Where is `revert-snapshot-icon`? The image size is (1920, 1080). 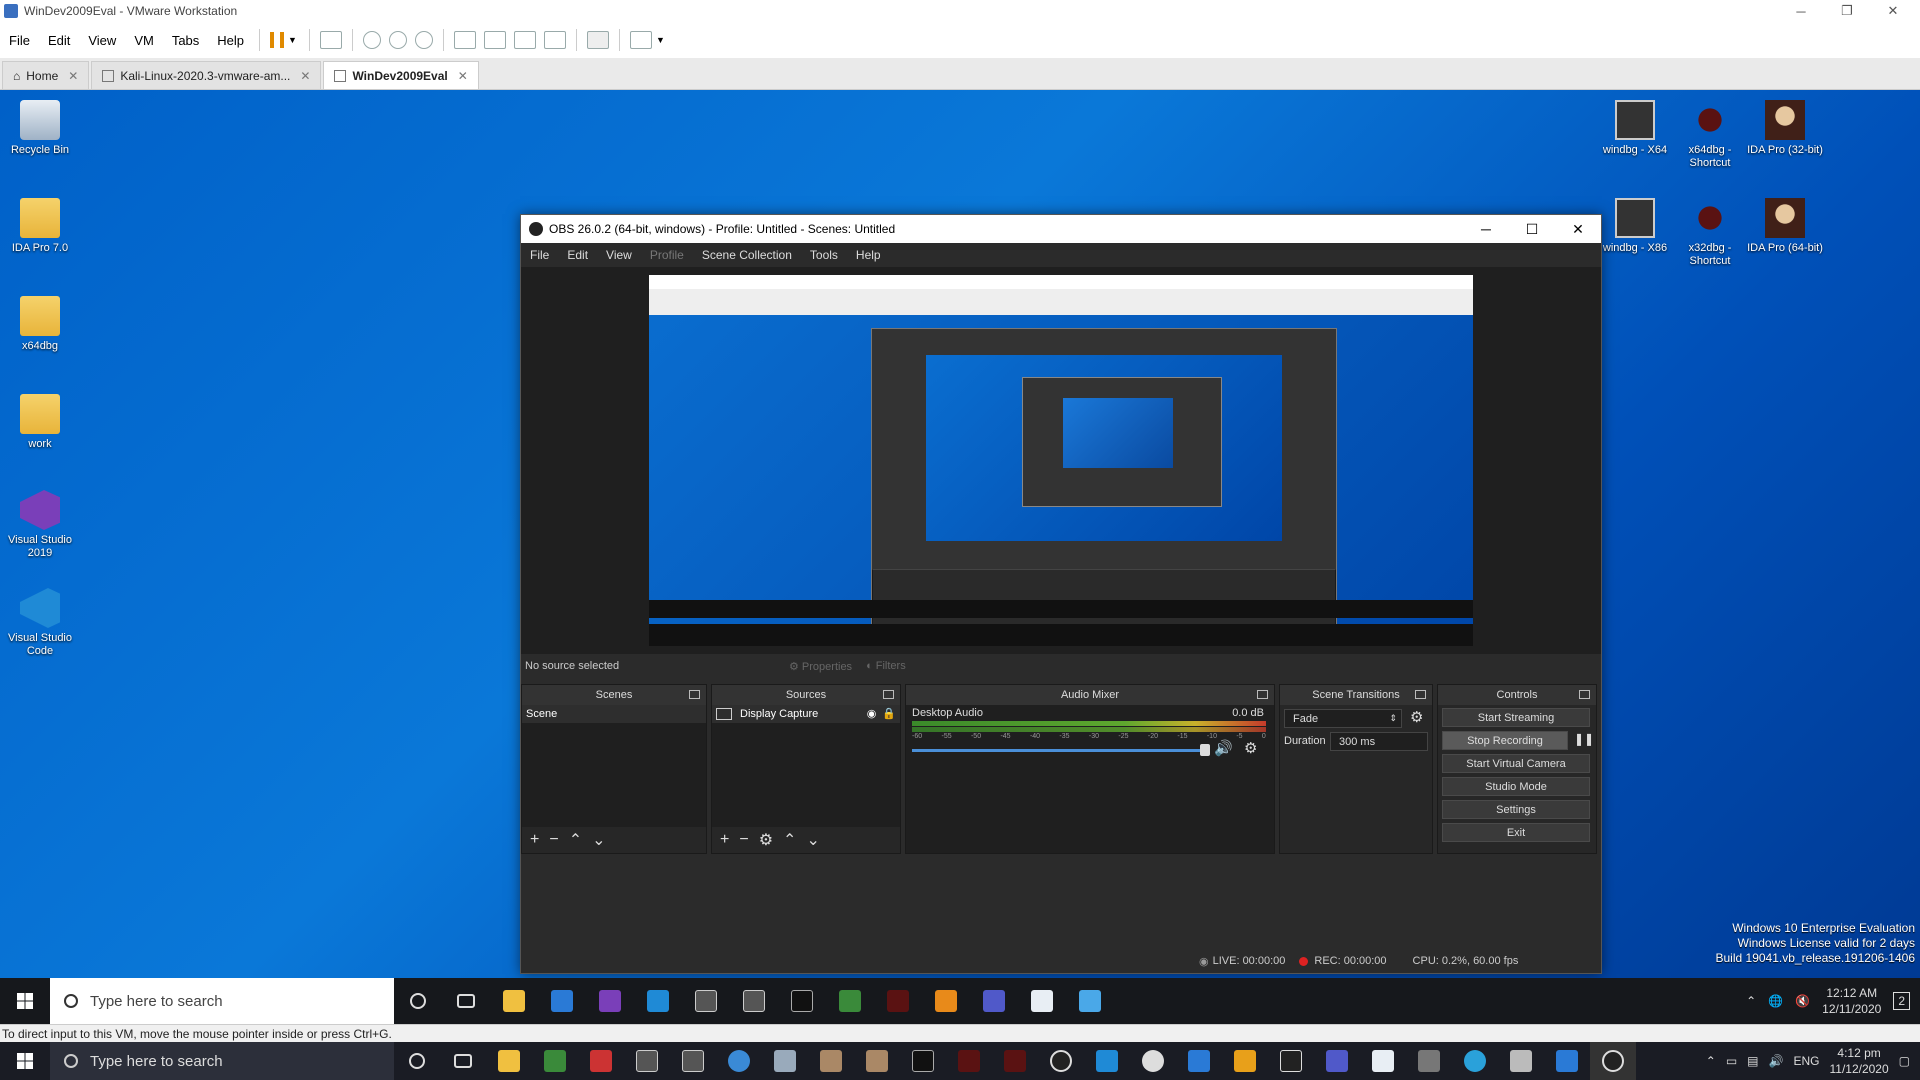
revert-snapshot-icon is located at coordinates (397, 40).